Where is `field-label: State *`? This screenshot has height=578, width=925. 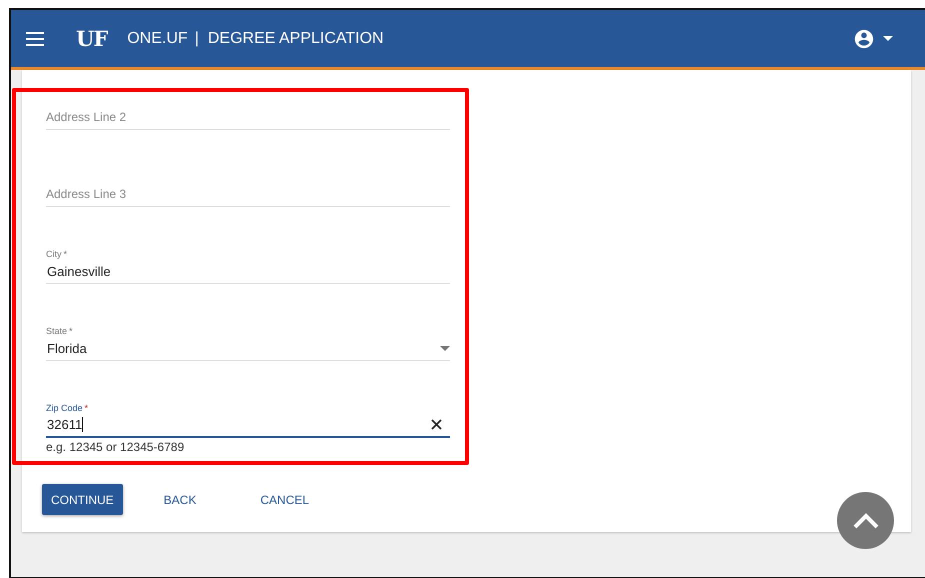 field-label: State * is located at coordinates (59, 331).